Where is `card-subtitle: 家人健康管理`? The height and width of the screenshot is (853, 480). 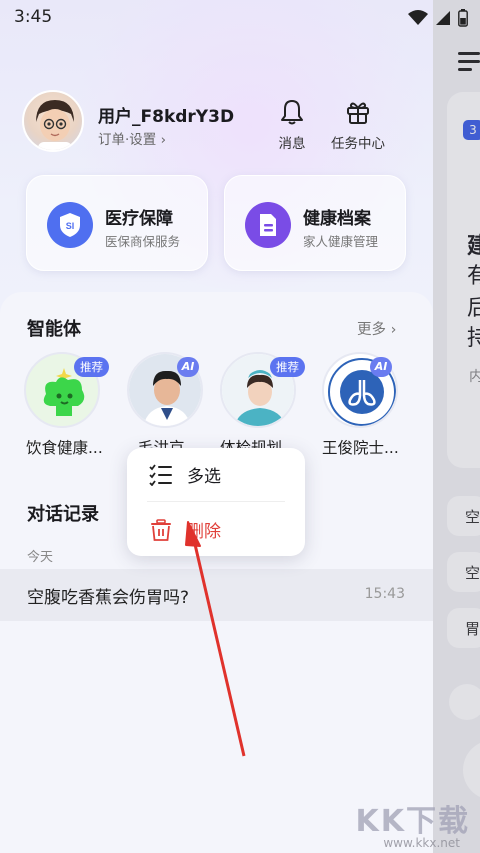
card-subtitle: 家人健康管理 is located at coordinates (341, 241).